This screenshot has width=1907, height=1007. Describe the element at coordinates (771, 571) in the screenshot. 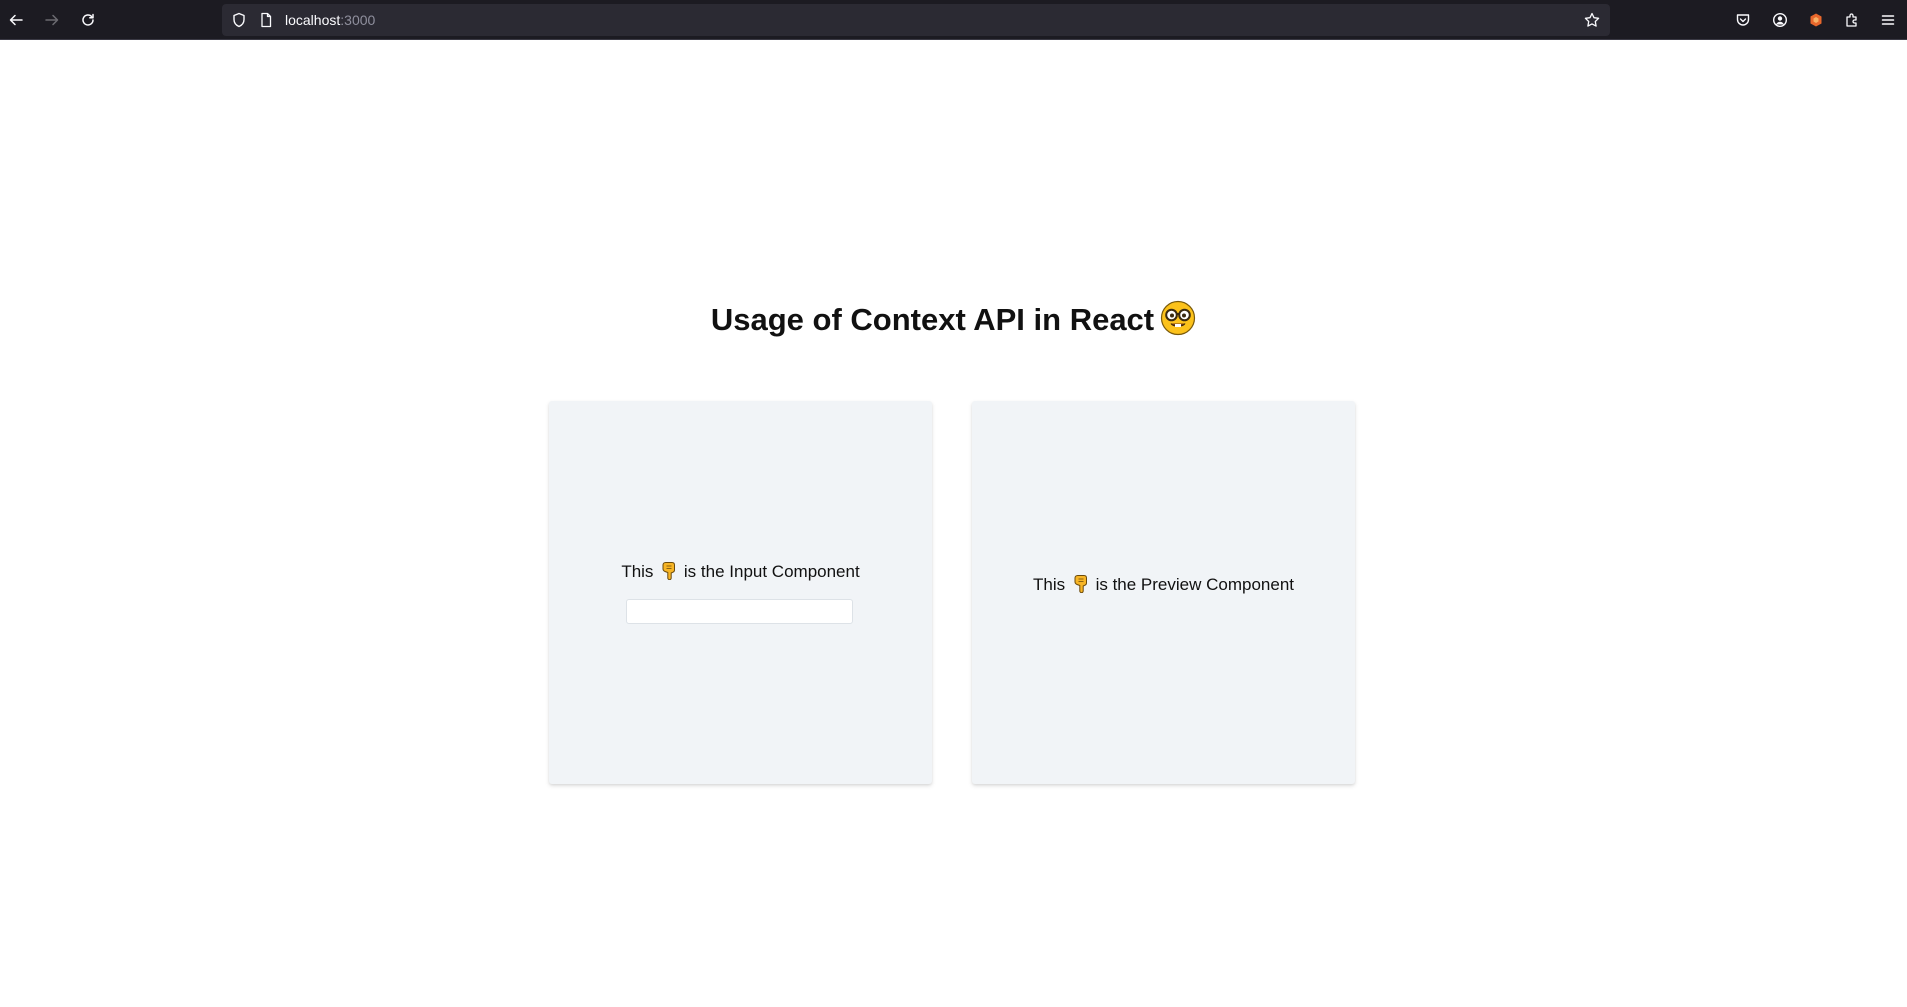

I see `input-label-after: is the Input Component` at that location.